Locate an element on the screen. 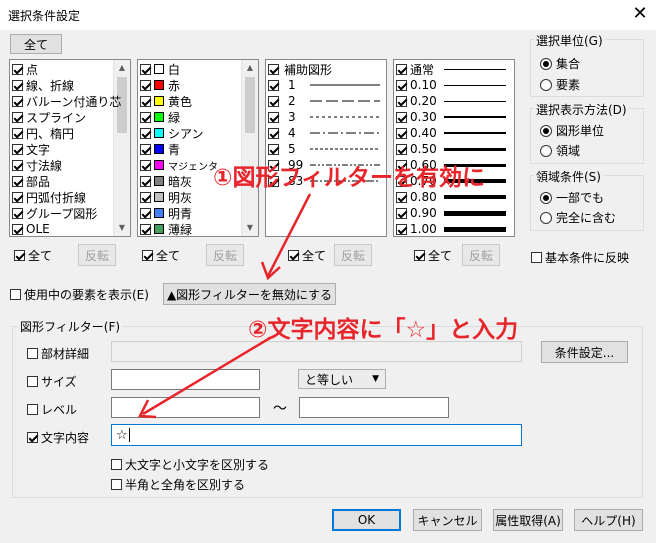  elements-all-checkbox: 全て is located at coordinates (33, 255).